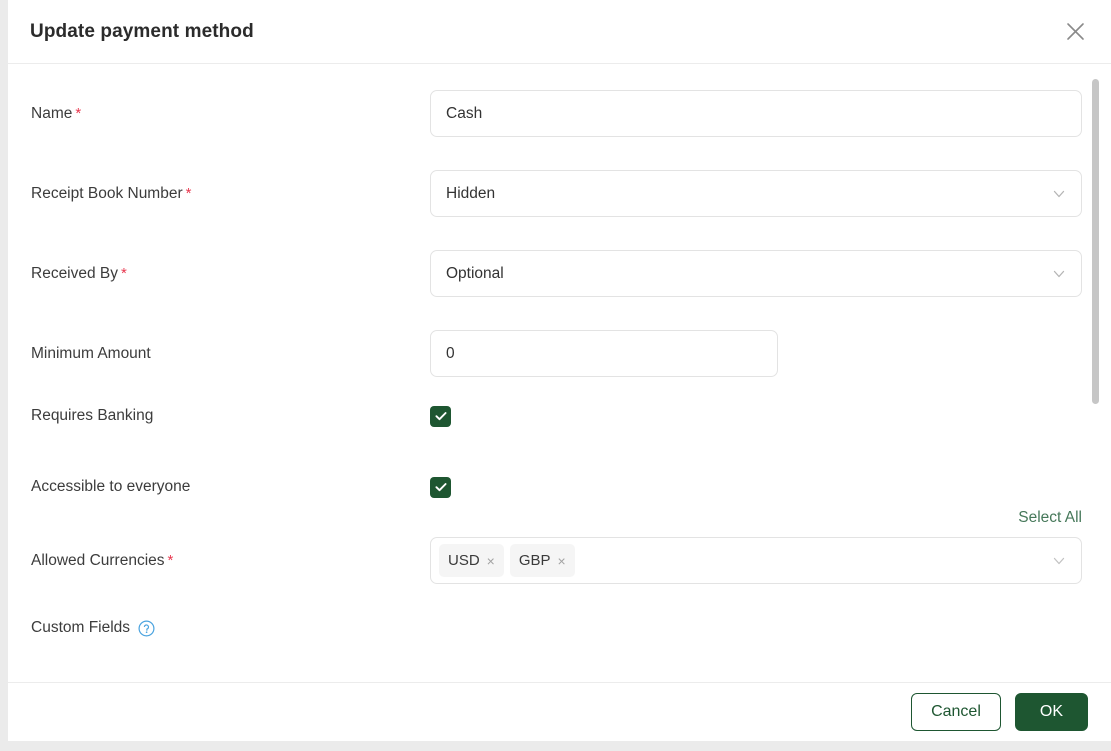 This screenshot has width=1111, height=751. I want to click on close-icon, so click(1075, 31).